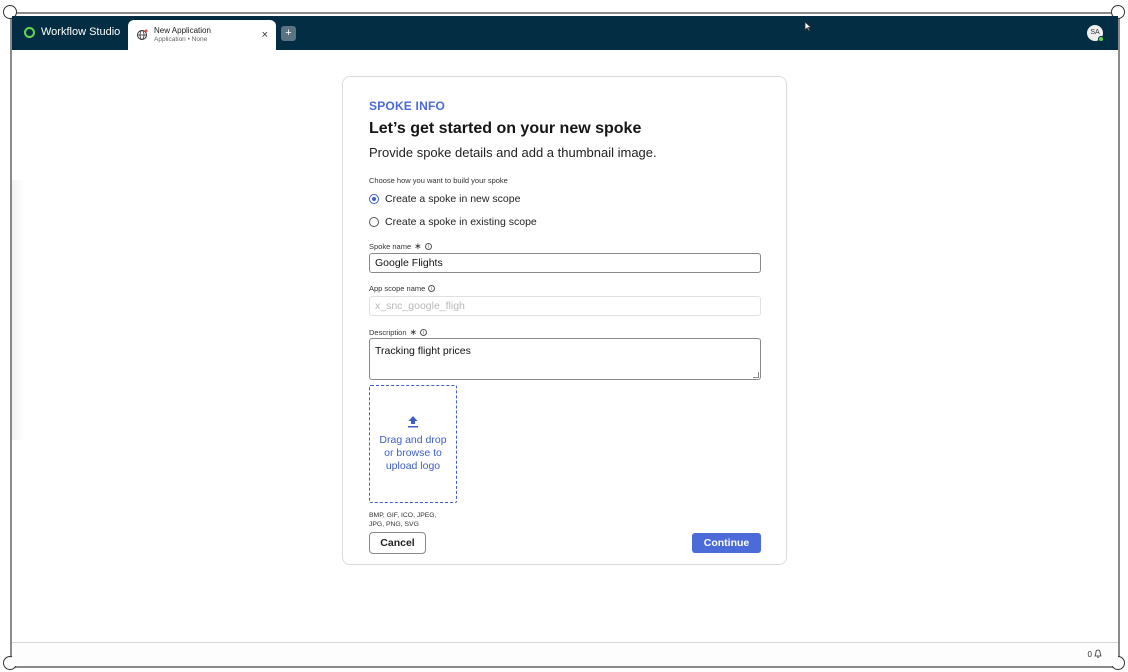  Describe the element at coordinates (18, 310) in the screenshot. I see `side-panel-shadow` at that location.